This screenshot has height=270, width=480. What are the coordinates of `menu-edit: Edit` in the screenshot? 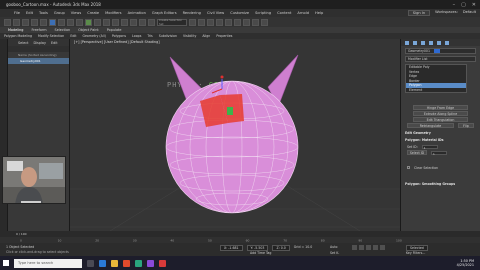 It's located at (29, 13).